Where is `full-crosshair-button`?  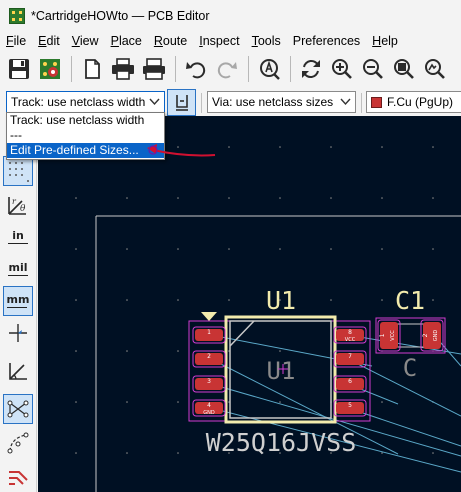 full-crosshair-button is located at coordinates (18, 333).